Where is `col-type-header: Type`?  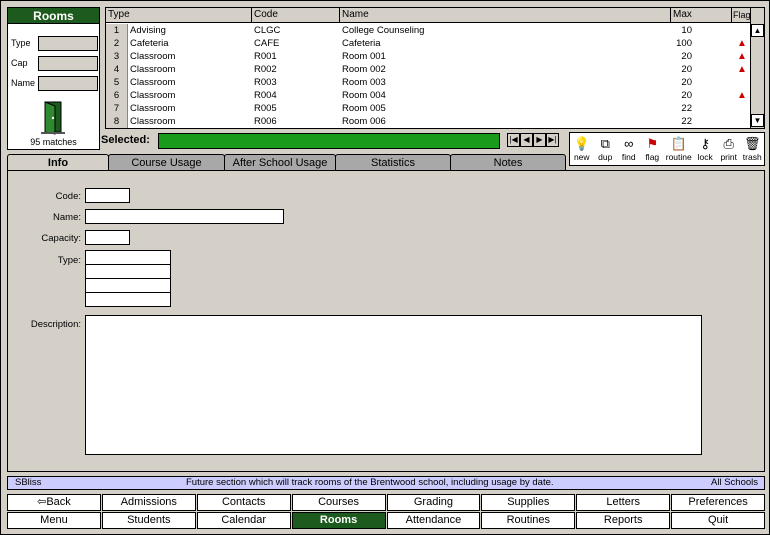 col-type-header: Type is located at coordinates (179, 15).